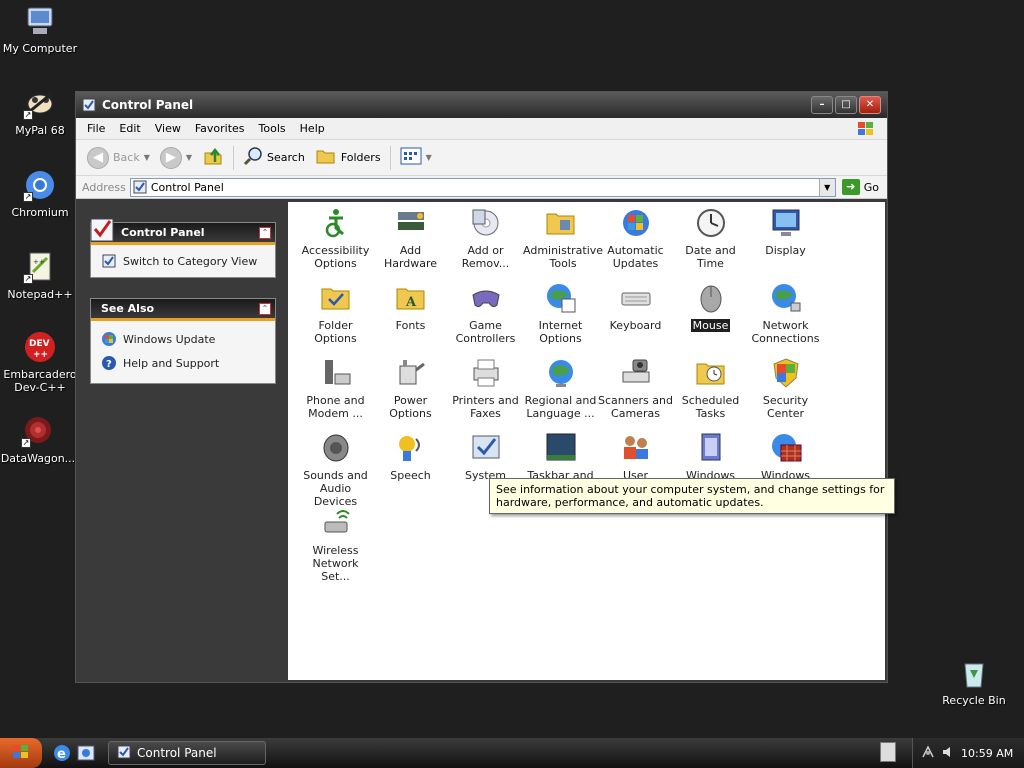  What do you see at coordinates (560, 456) in the screenshot?
I see `cp-item-taskbar: Taskbar and` at bounding box center [560, 456].